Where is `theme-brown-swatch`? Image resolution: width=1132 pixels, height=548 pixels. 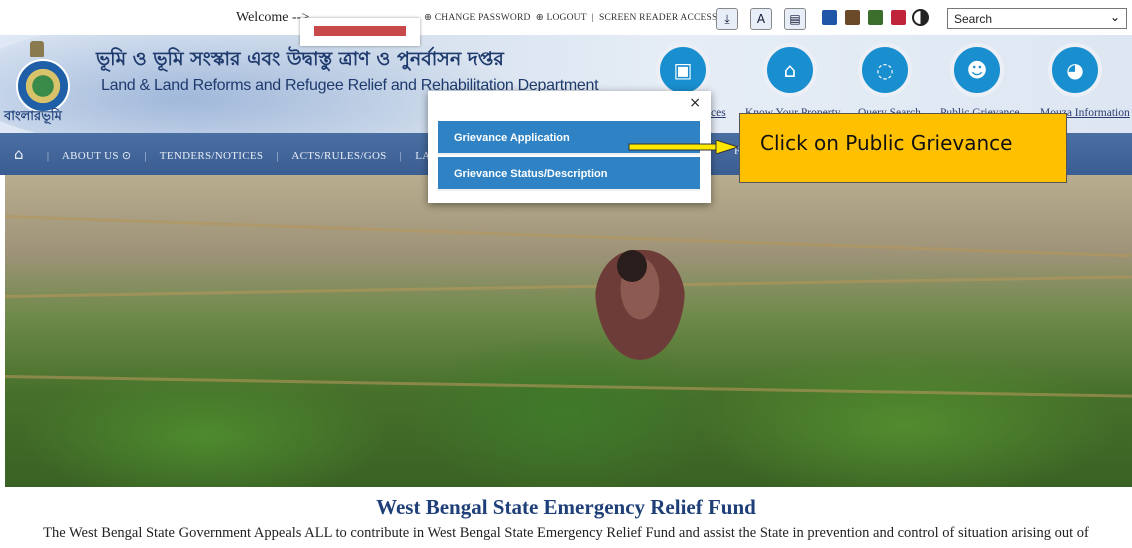 theme-brown-swatch is located at coordinates (852, 17).